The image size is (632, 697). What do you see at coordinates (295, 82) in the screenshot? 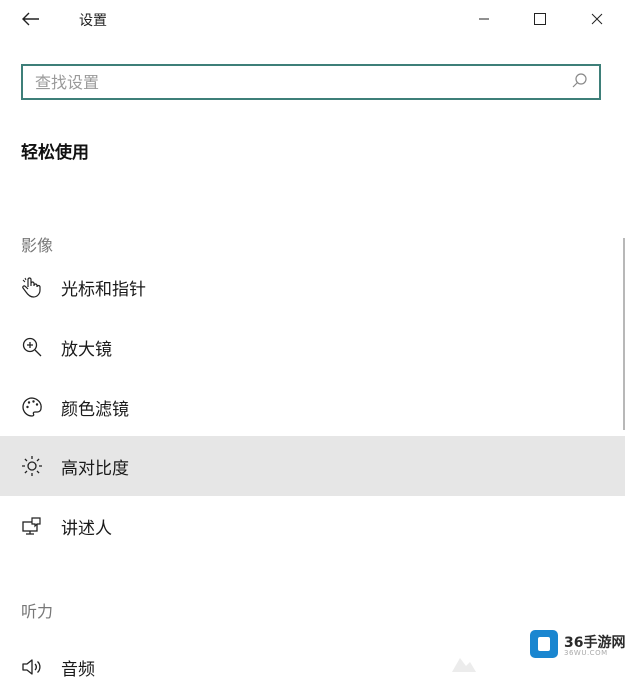
I see `search-input` at bounding box center [295, 82].